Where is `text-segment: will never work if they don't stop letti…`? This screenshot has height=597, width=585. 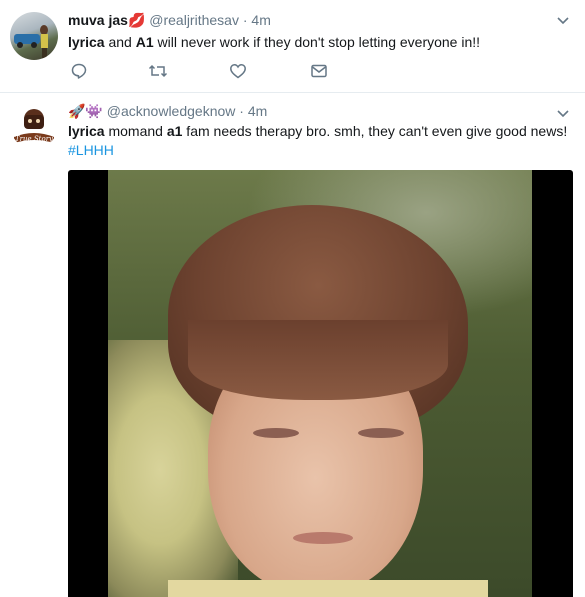 text-segment: will never work if they don't stop letti… is located at coordinates (317, 42).